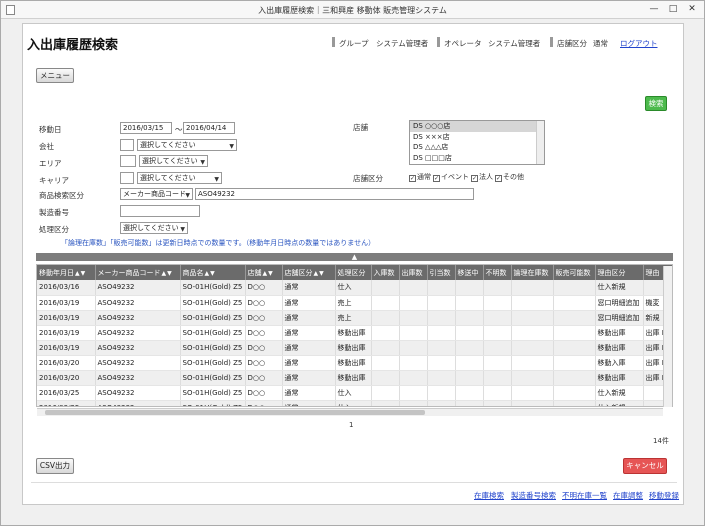 The height and width of the screenshot is (526, 705). I want to click on store-option: DS ○○○店, so click(477, 126).